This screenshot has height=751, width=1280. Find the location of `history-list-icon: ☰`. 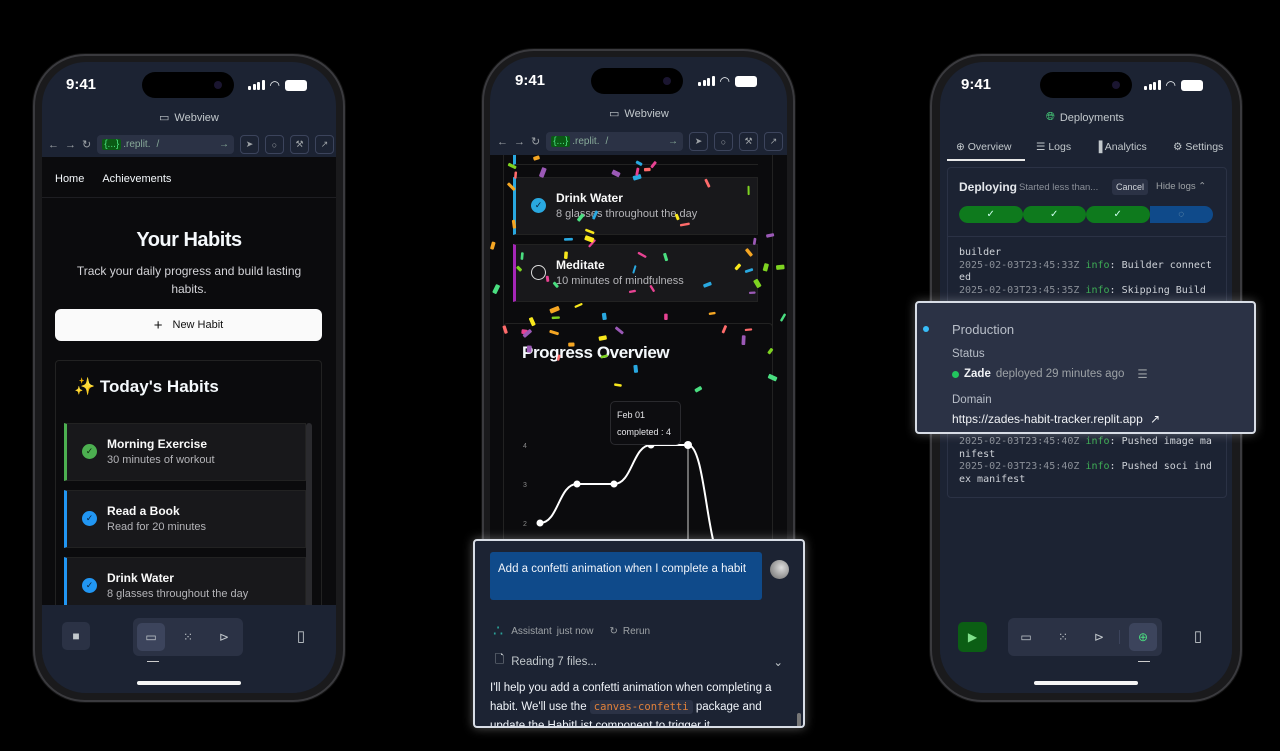

history-list-icon: ☰ is located at coordinates (1142, 374).